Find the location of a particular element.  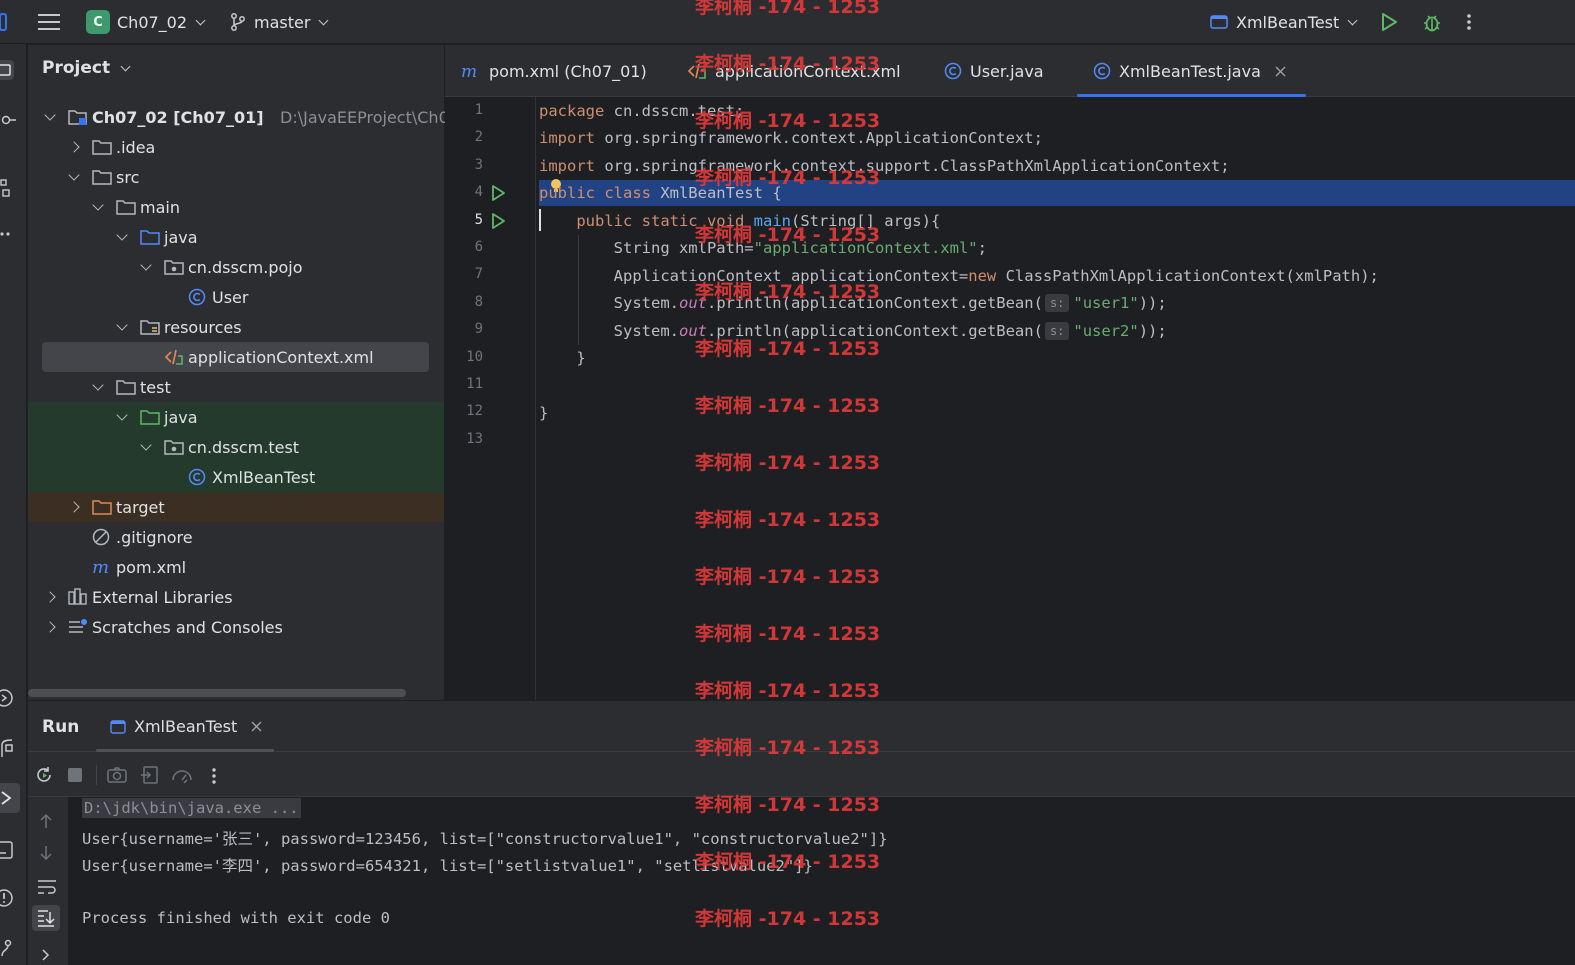

libraries-icon is located at coordinates (77, 597).